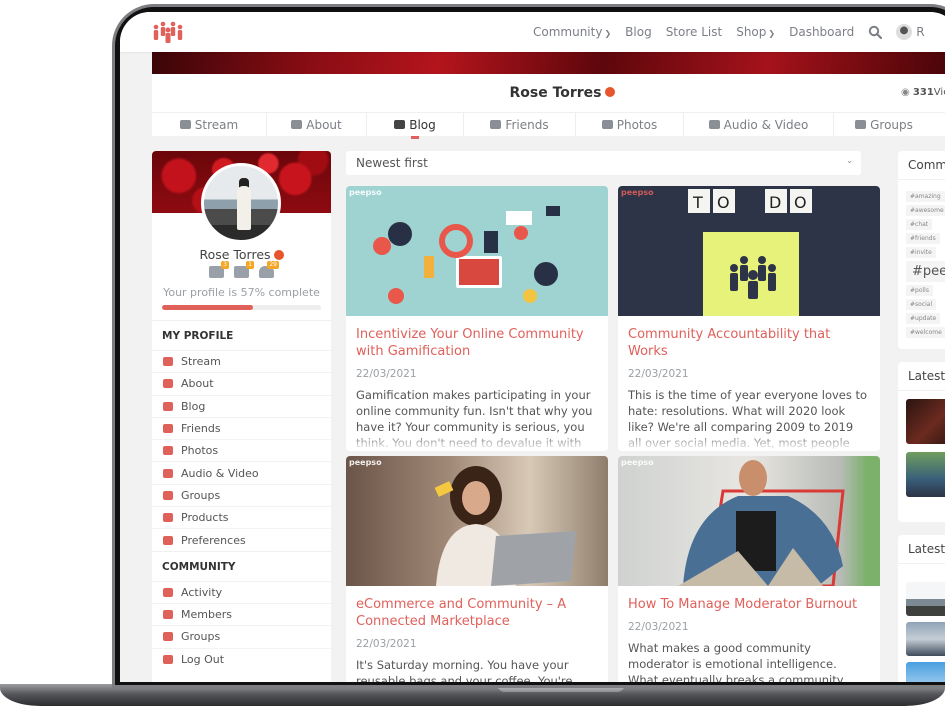 The height and width of the screenshot is (714, 945). What do you see at coordinates (477, 251) in the screenshot?
I see `post-image-gamification: peepso` at bounding box center [477, 251].